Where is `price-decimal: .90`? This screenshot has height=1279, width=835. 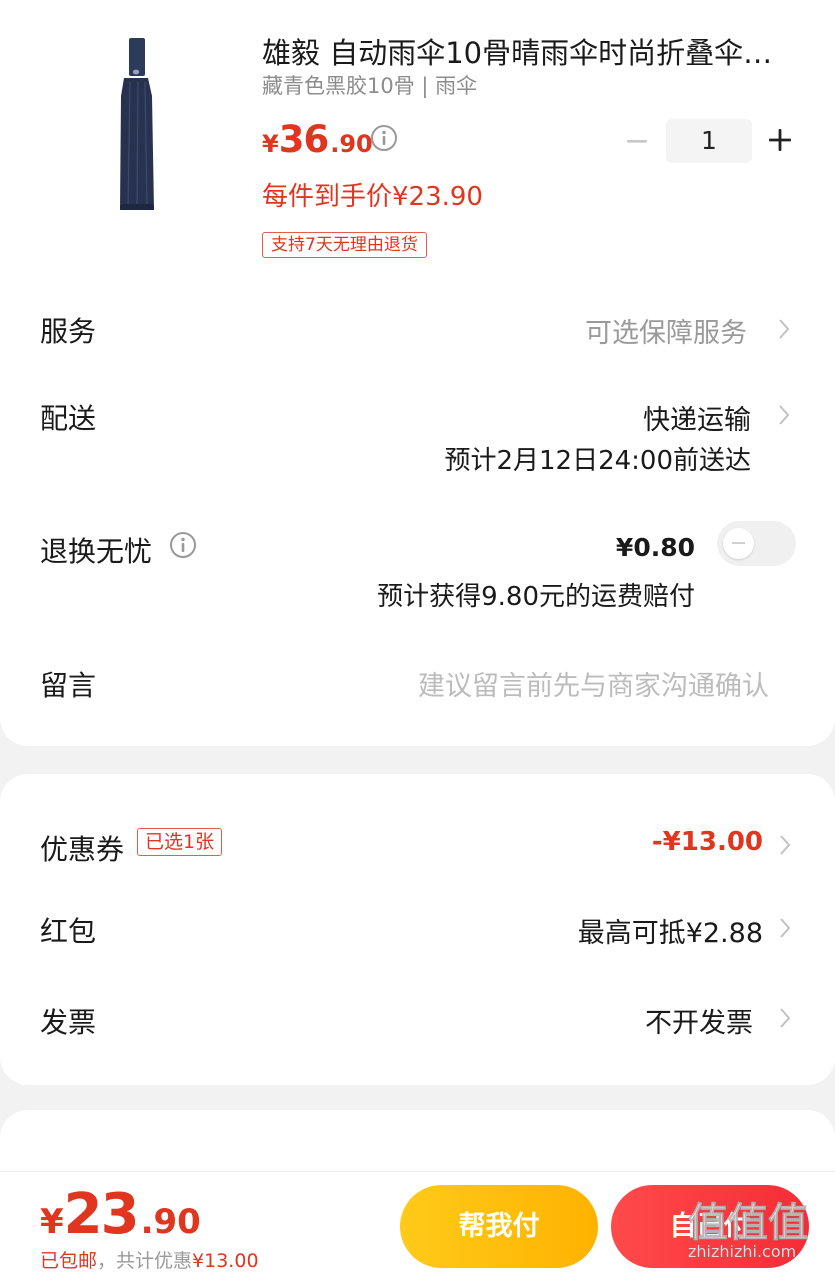 price-decimal: .90 is located at coordinates (351, 144).